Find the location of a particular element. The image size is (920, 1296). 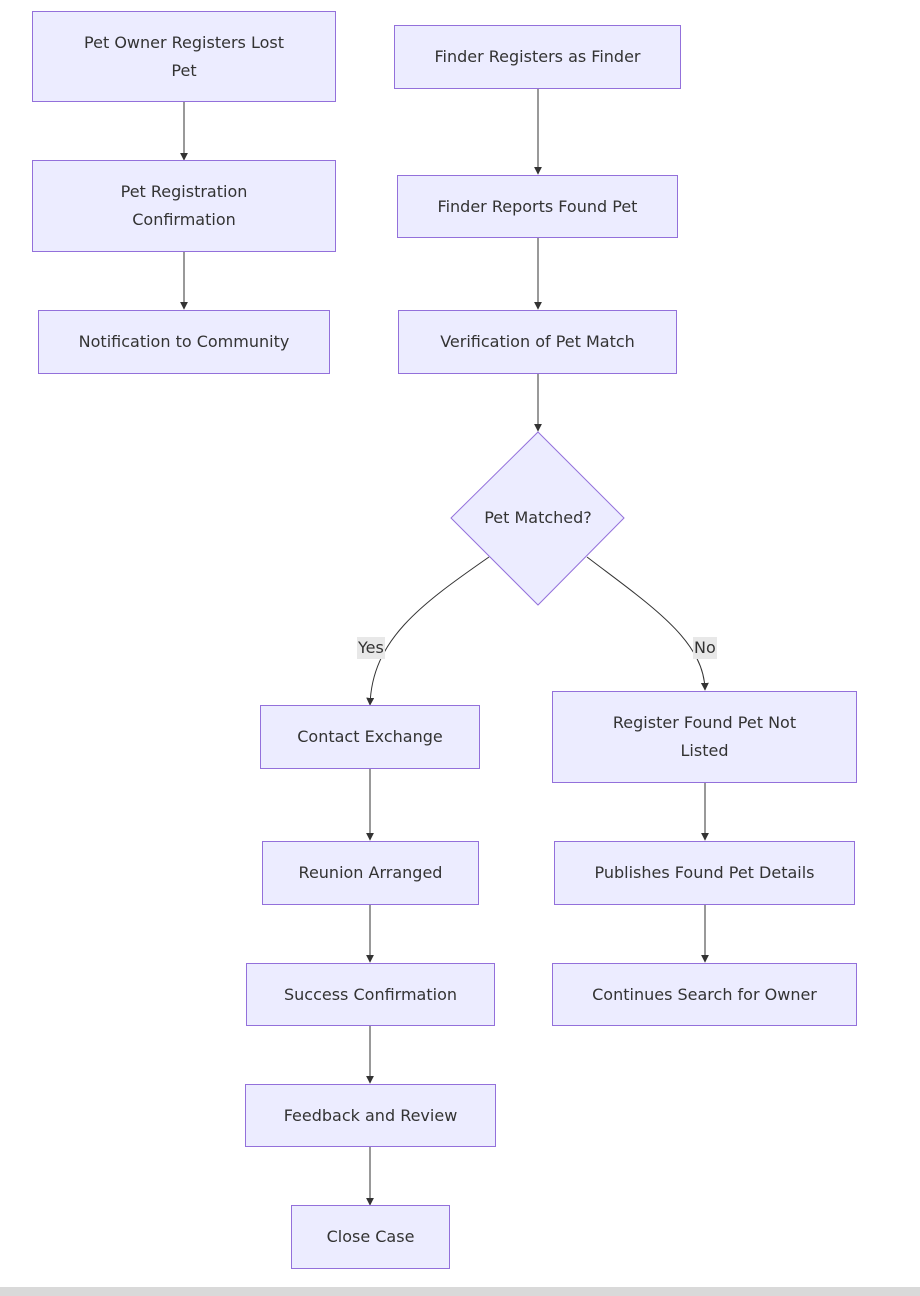

node-verification: Verification of Pet Match is located at coordinates (537, 342).